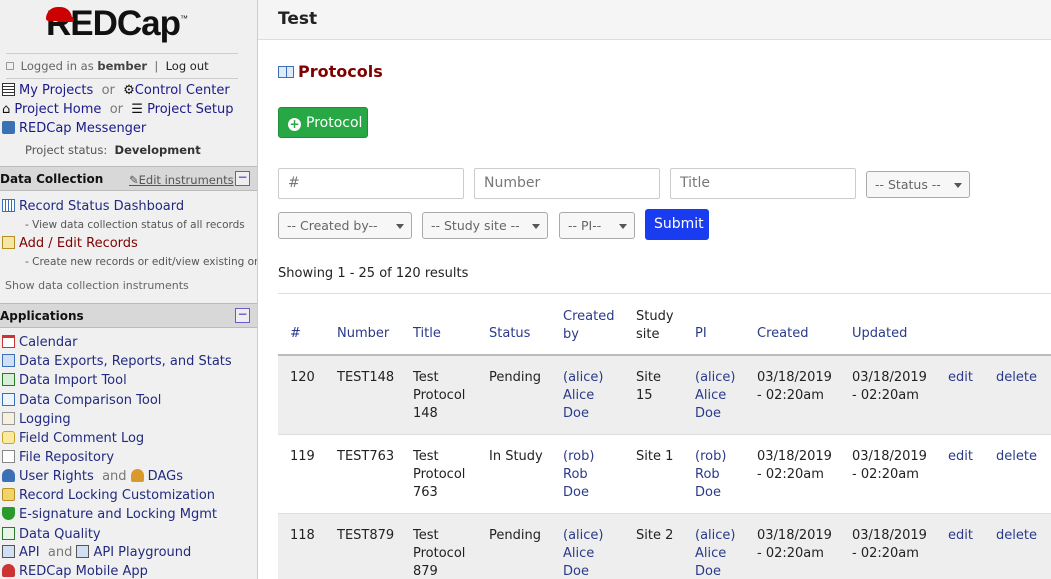  Describe the element at coordinates (918, 184) in the screenshot. I see `status-select: -- Status --` at that location.